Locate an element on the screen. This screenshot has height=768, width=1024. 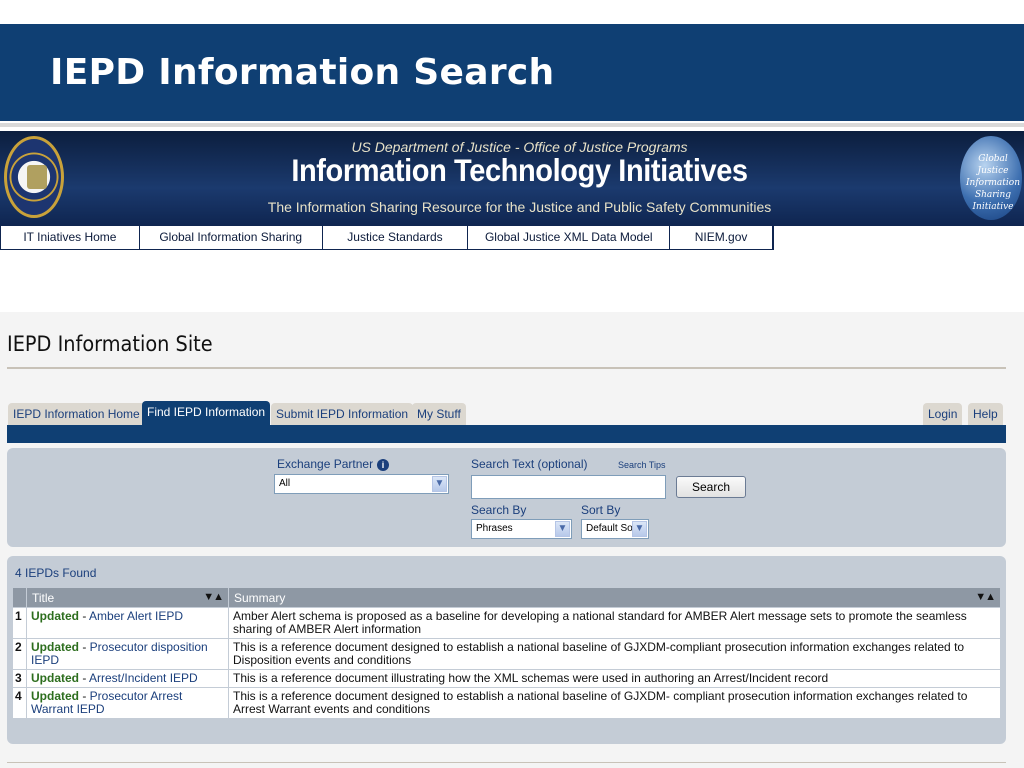
row-index: 1 is located at coordinates (19, 623).